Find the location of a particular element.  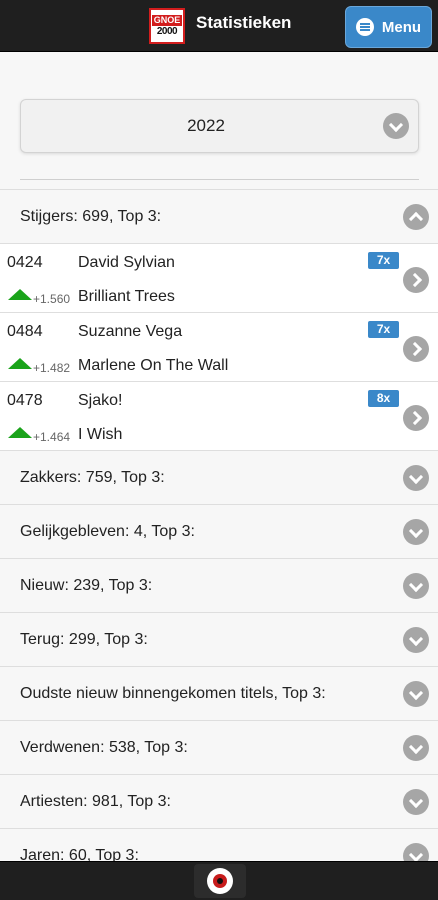

section-stijgers: Stijgers: 699, Top 3: is located at coordinates (219, 216).